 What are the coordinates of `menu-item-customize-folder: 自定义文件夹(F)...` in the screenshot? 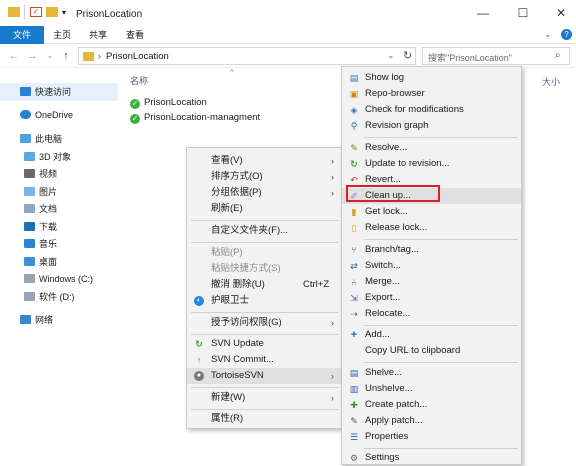 It's located at (264, 231).